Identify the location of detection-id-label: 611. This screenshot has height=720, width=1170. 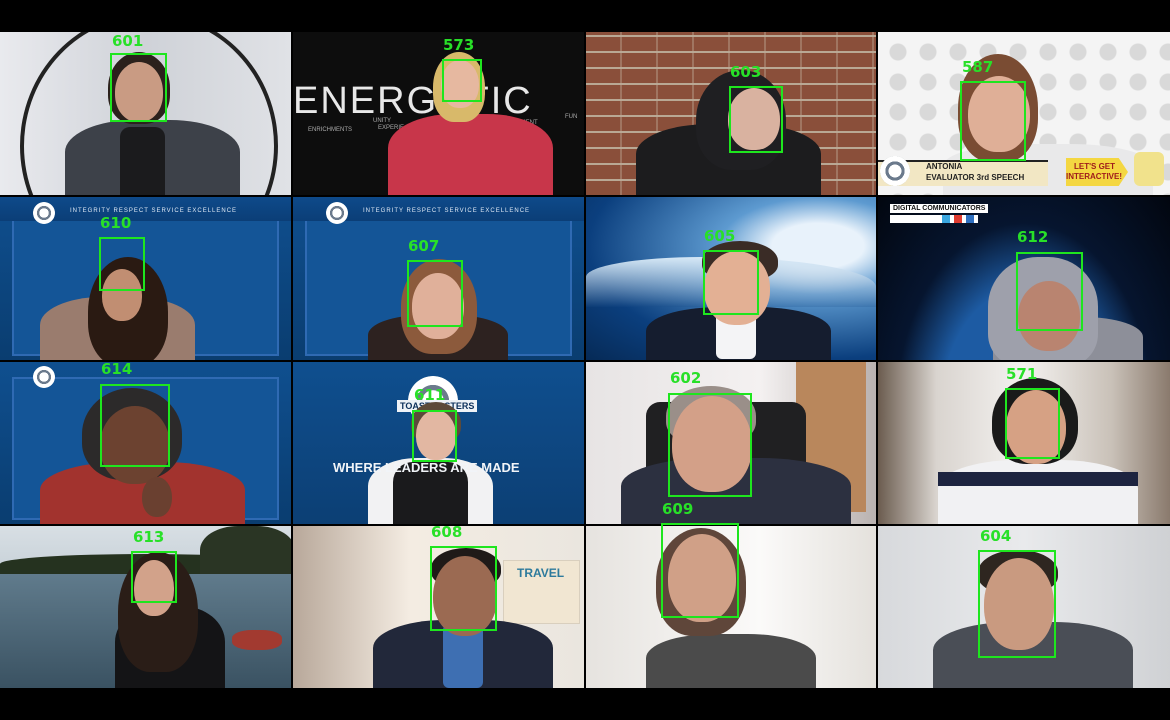
(430, 395).